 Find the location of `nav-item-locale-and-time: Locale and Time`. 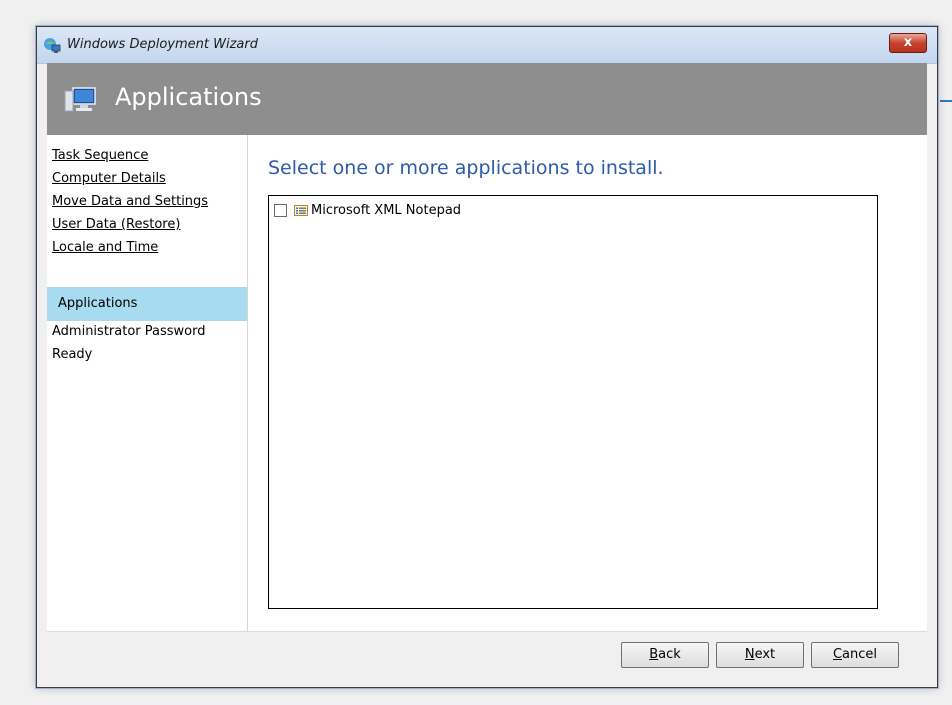

nav-item-locale-and-time: Locale and Time is located at coordinates (105, 247).